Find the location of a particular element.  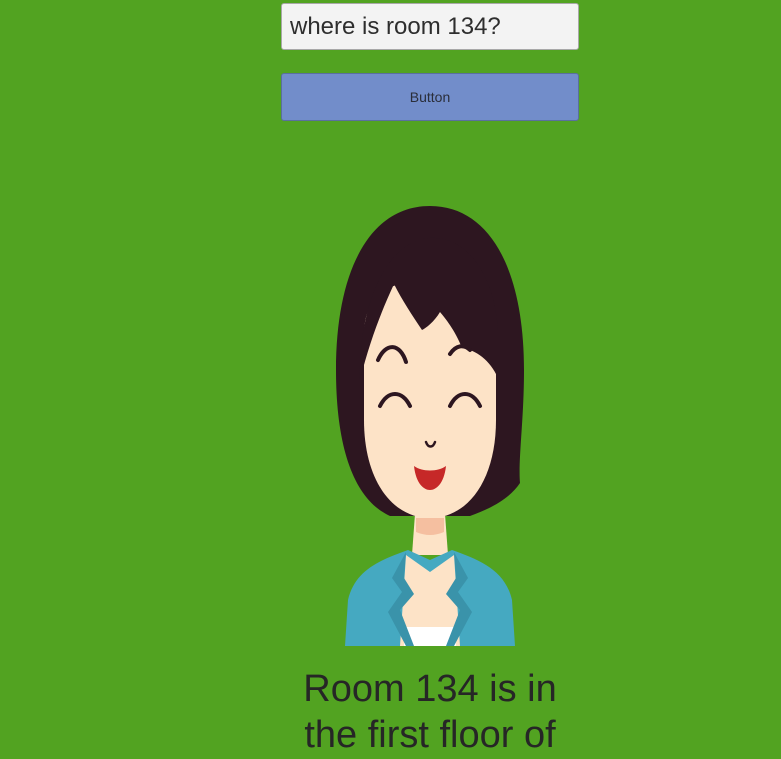

response-text: Room 134 is in the first floor of is located at coordinates (430, 712).